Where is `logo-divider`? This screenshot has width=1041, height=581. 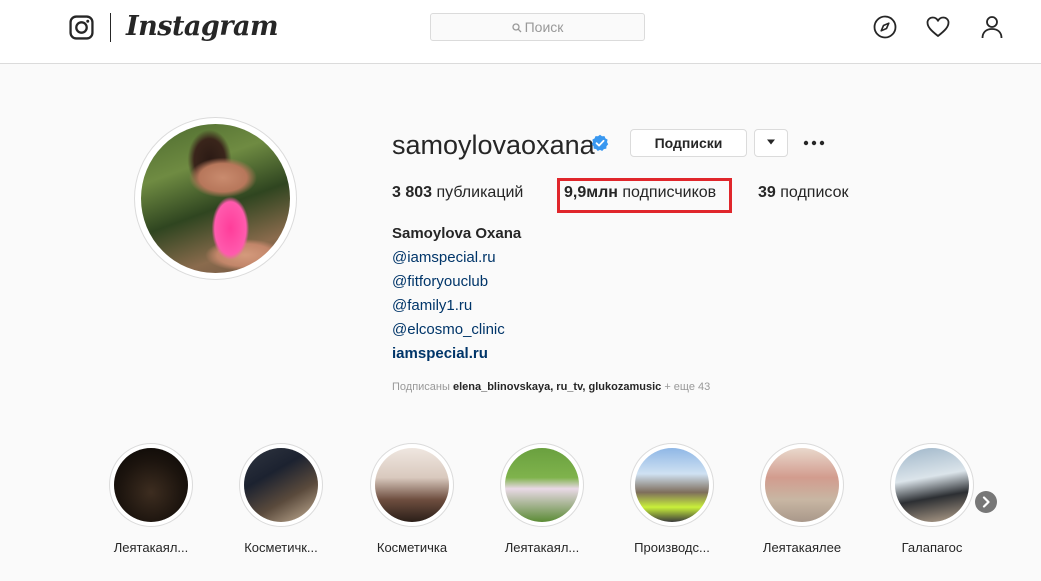
logo-divider is located at coordinates (110, 27).